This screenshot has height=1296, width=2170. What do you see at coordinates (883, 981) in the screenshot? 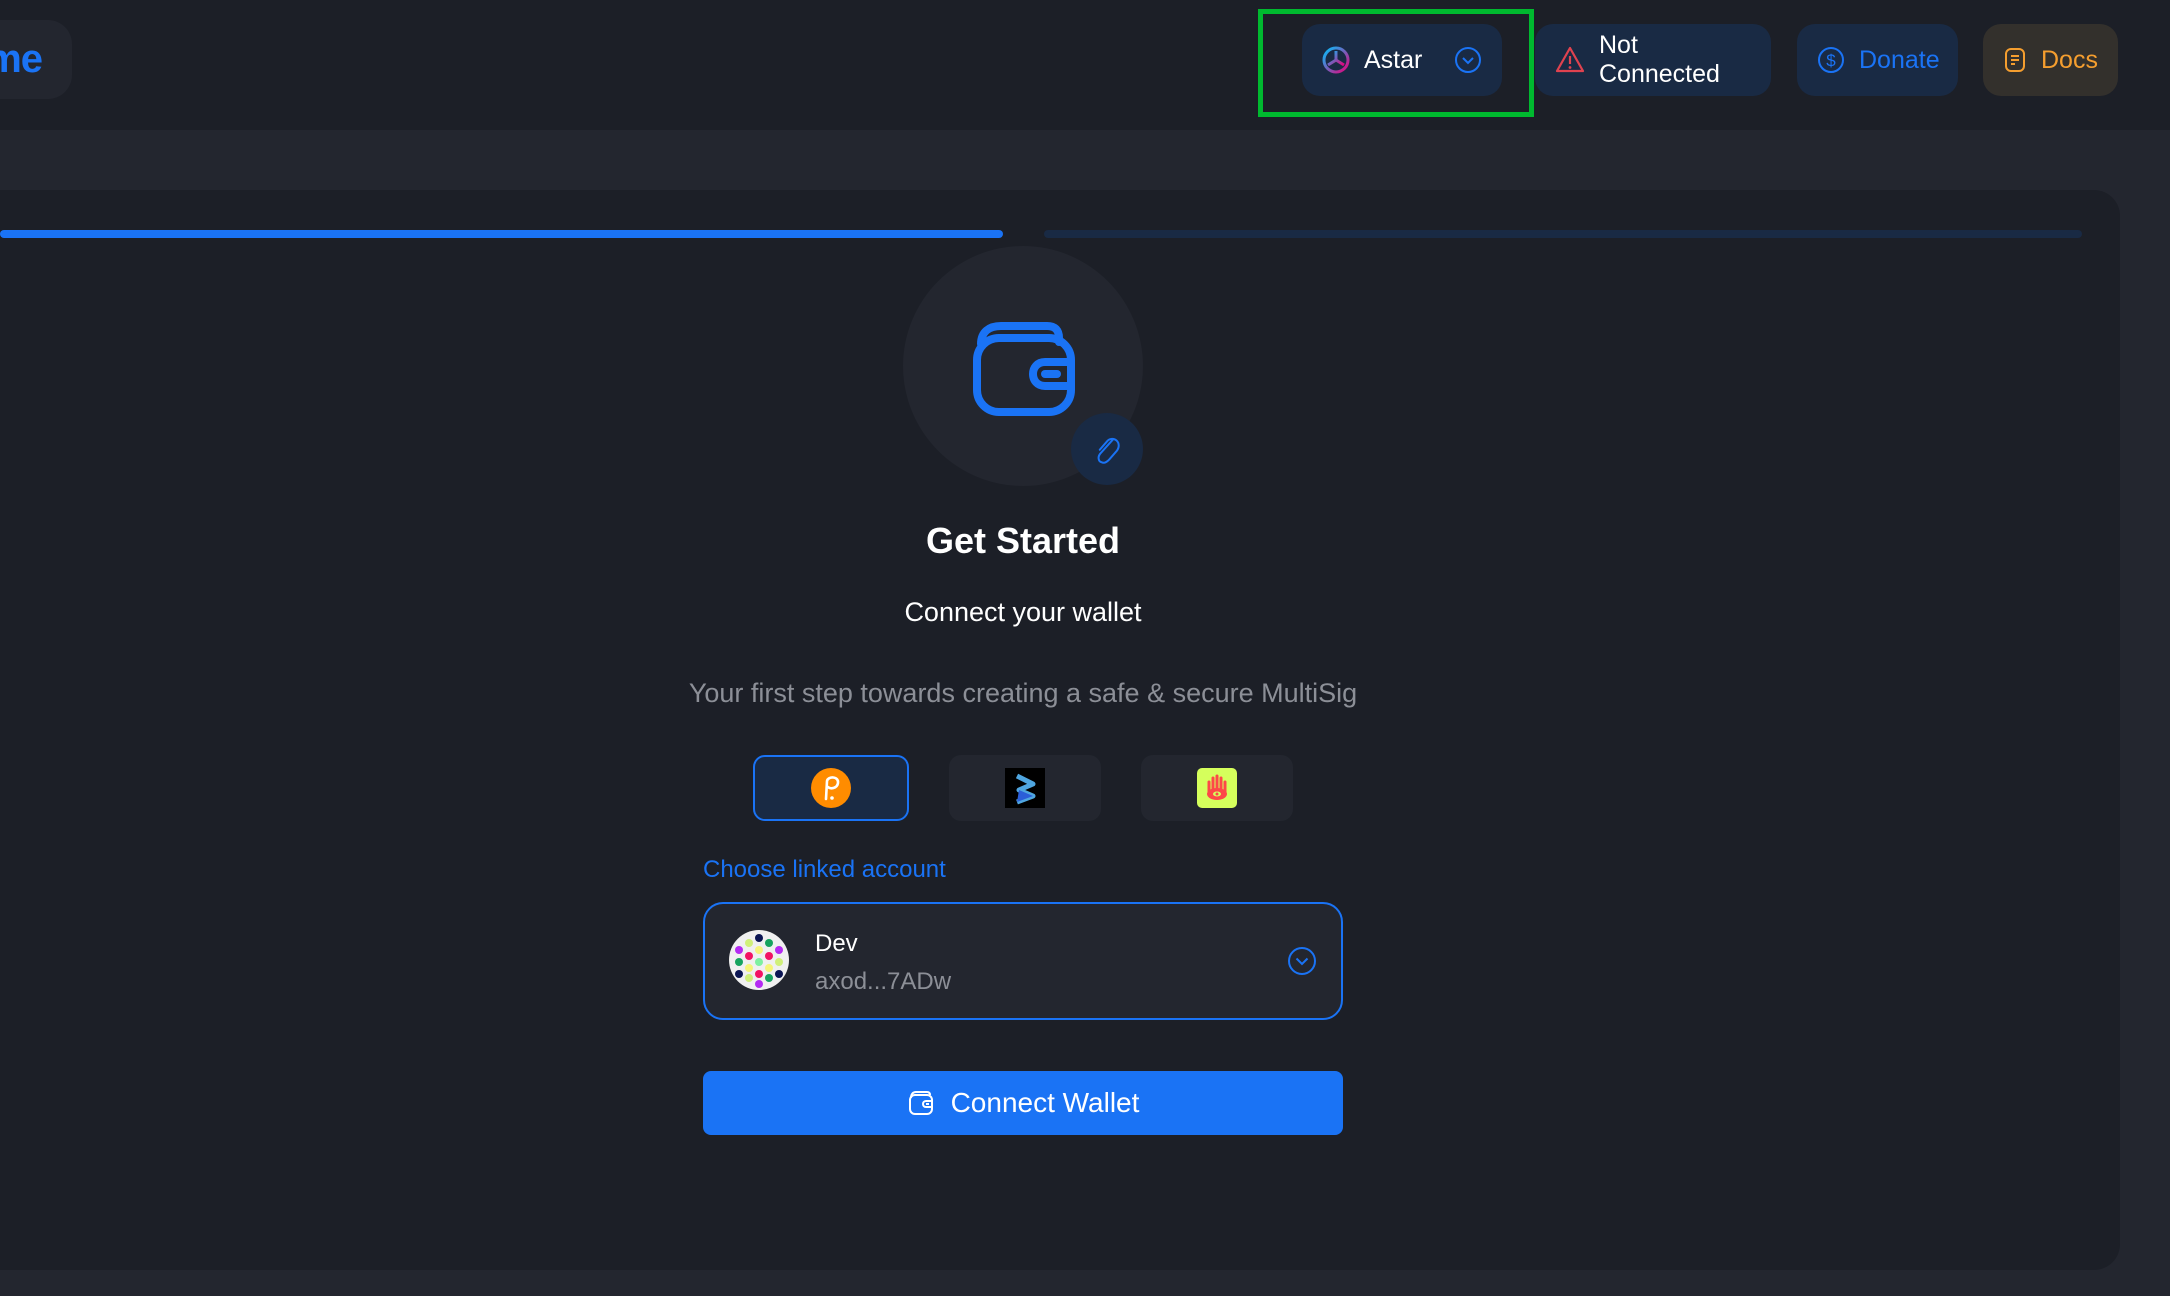
I see `account-address: axod...7ADw` at bounding box center [883, 981].